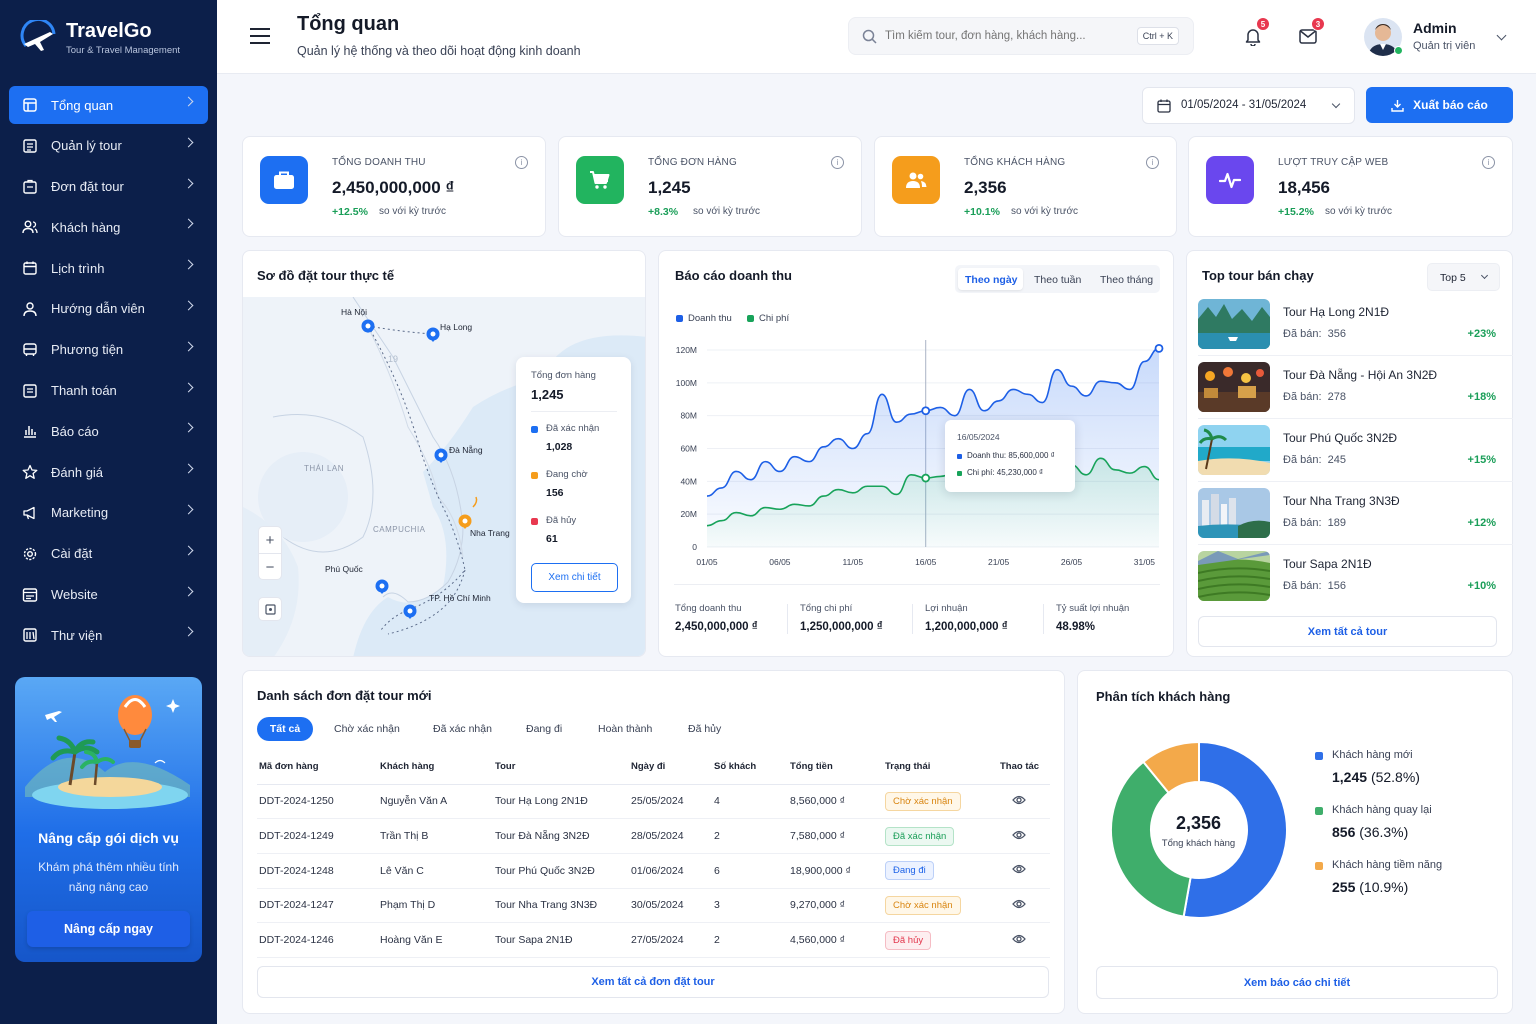 The width and height of the screenshot is (1536, 1024). What do you see at coordinates (30, 268) in the screenshot?
I see `calendar-icon` at bounding box center [30, 268].